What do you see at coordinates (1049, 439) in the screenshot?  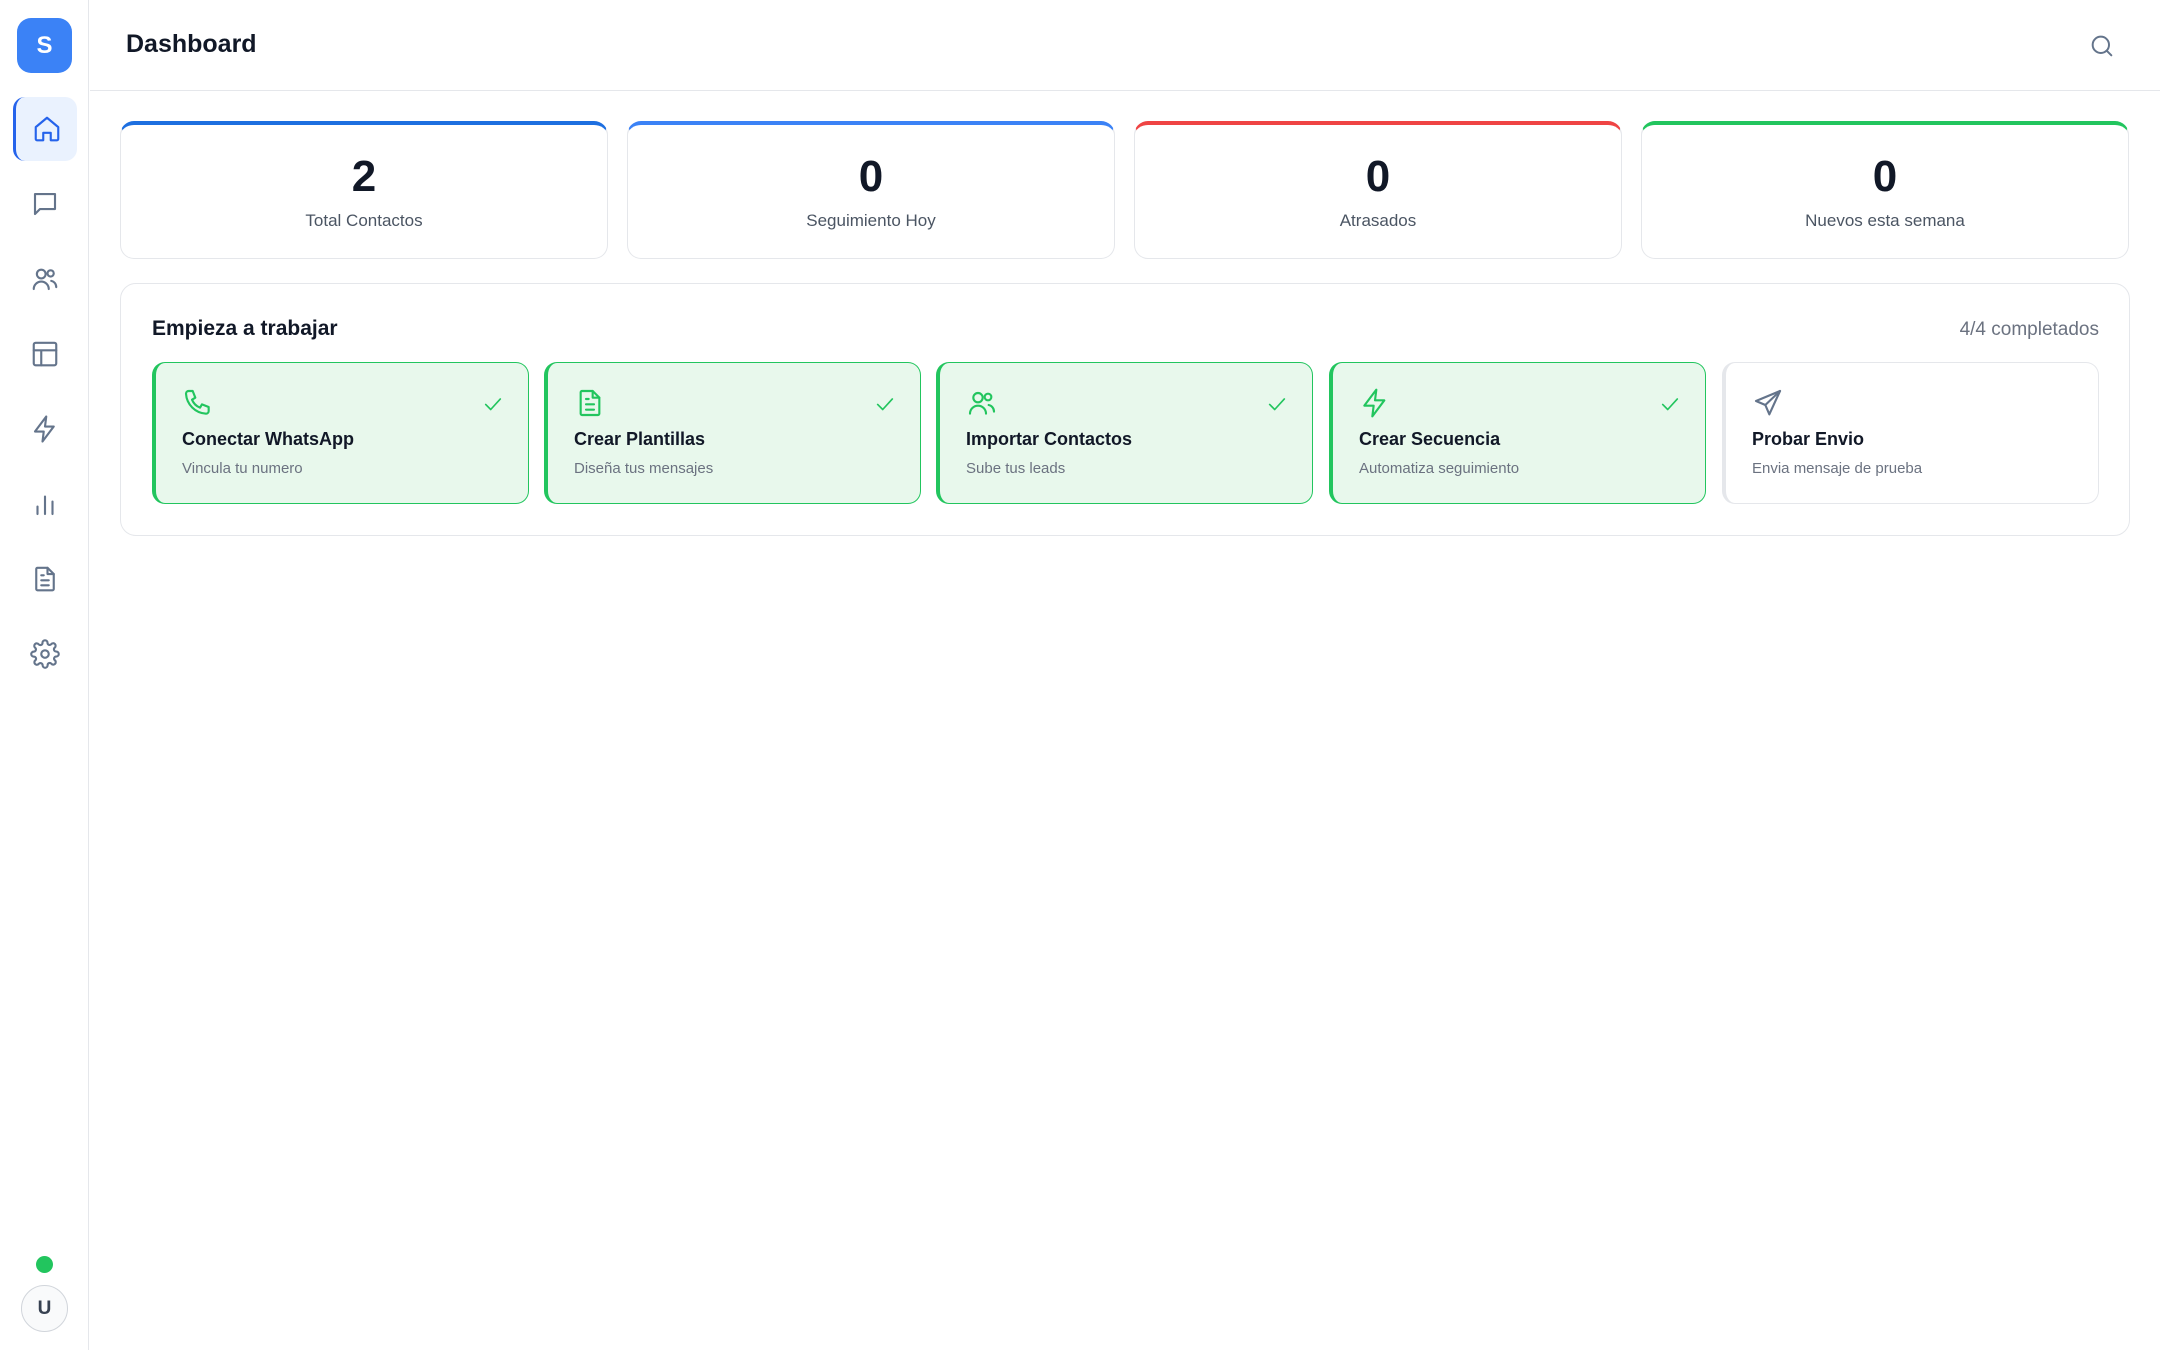 I see `step-title: Importar Contactos` at bounding box center [1049, 439].